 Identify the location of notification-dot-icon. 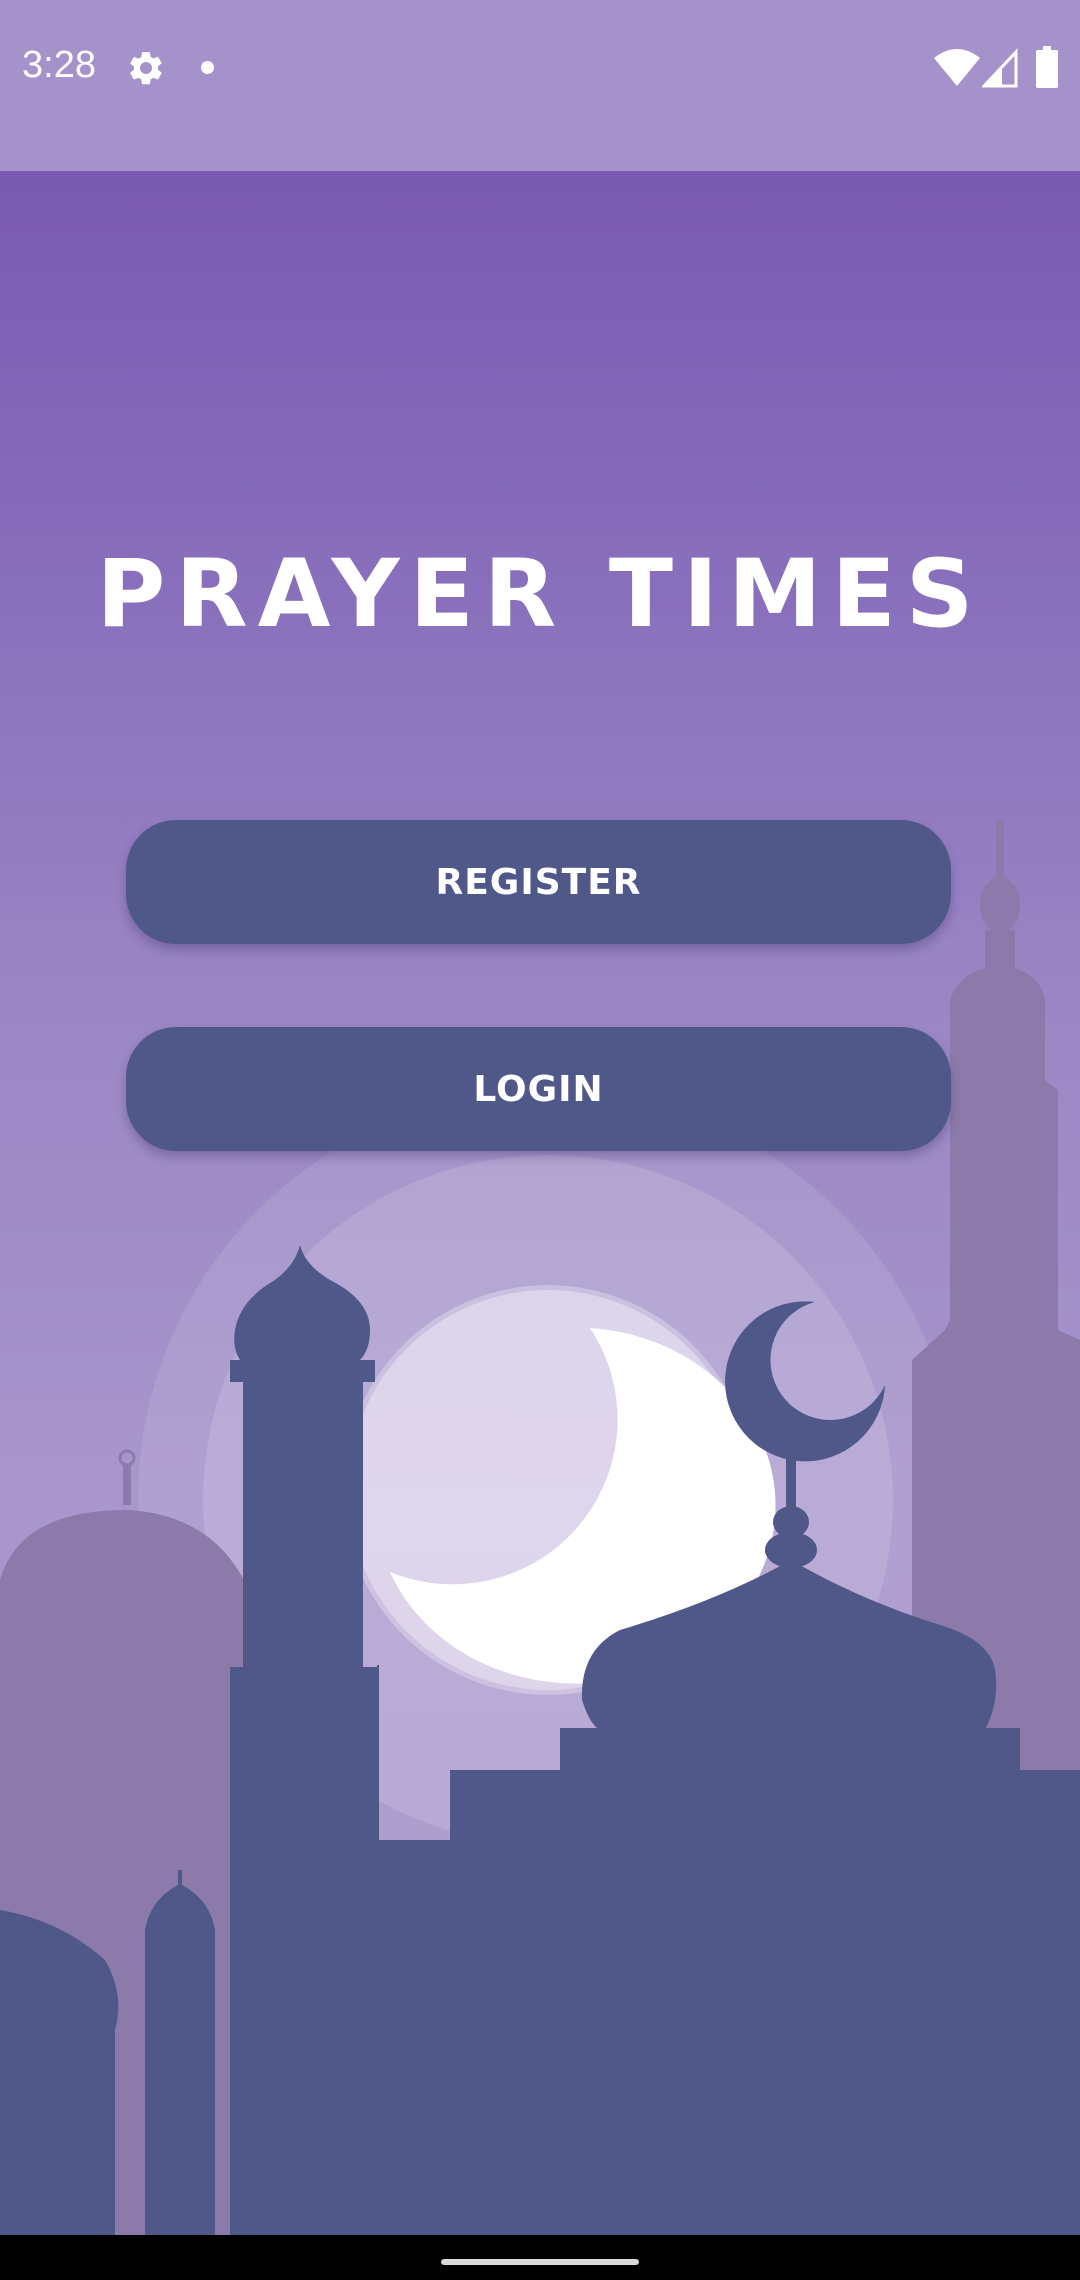
(207, 67).